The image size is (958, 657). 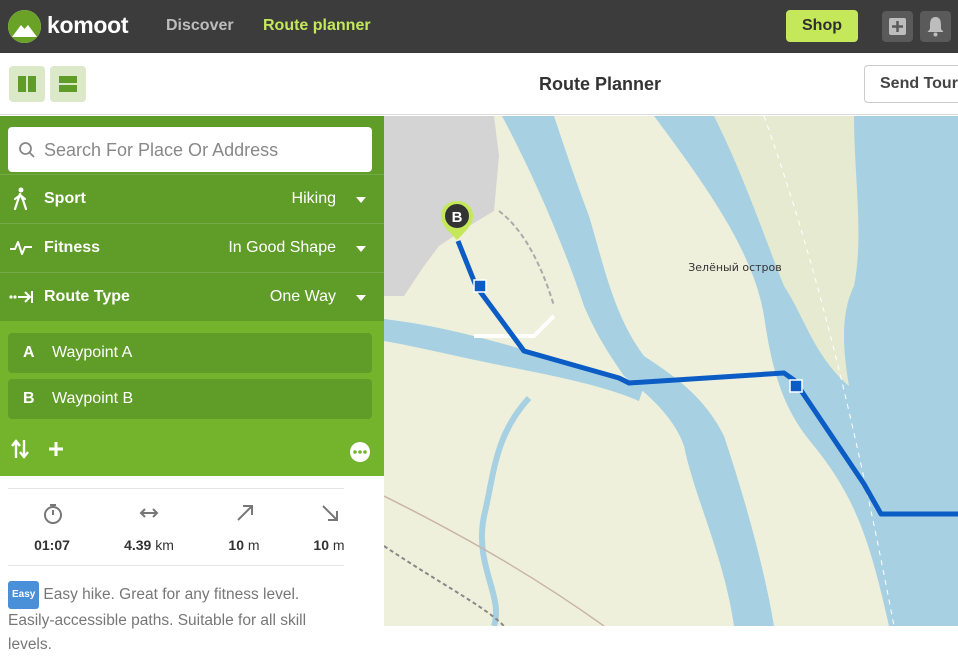 What do you see at coordinates (52, 545) in the screenshot?
I see `duration-value: 01:07` at bounding box center [52, 545].